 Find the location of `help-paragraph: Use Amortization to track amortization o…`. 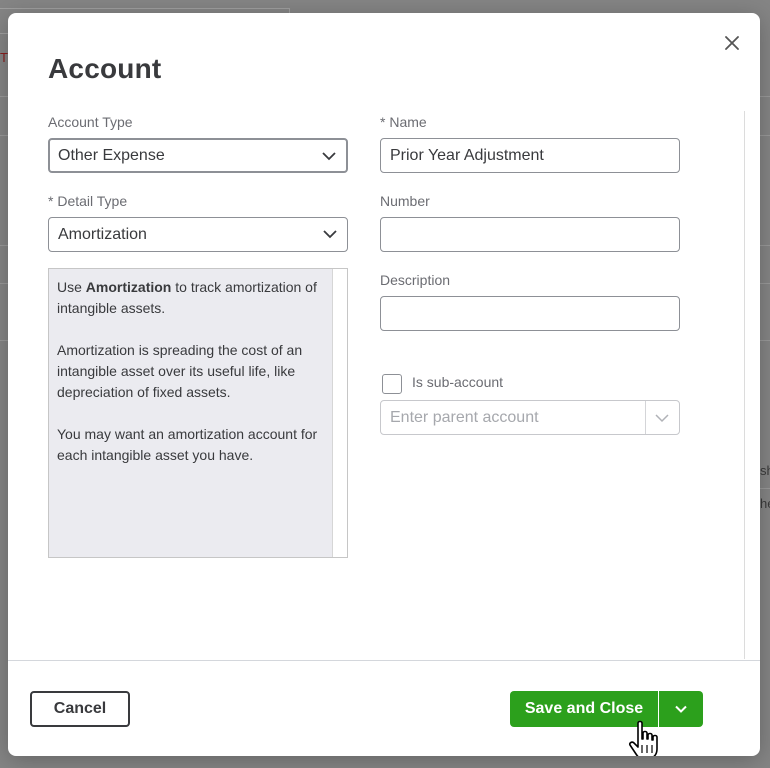

help-paragraph: Use Amortization to track amortization o… is located at coordinates (191, 298).